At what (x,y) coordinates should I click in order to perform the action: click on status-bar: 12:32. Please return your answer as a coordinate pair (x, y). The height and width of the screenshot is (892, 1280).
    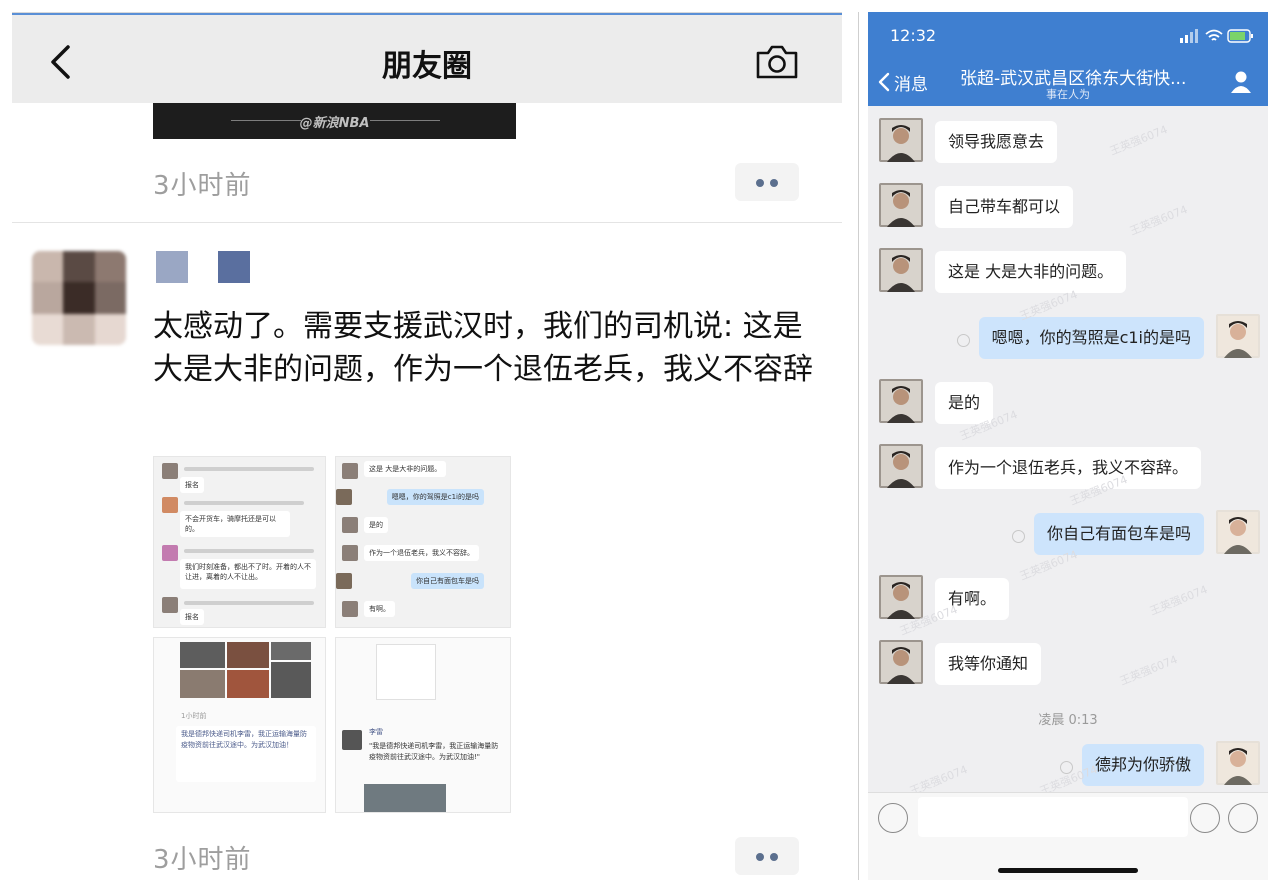
    Looking at the image, I should click on (1068, 35).